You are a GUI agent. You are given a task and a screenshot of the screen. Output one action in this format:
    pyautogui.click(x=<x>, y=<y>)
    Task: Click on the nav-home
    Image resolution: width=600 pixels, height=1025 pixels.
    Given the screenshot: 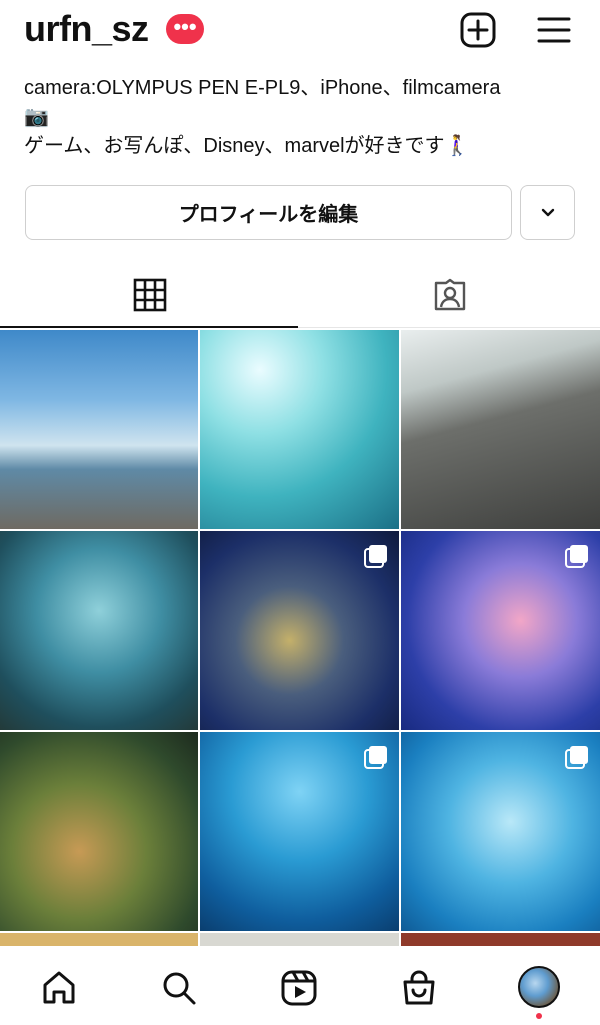 What is the action you would take?
    pyautogui.click(x=59, y=988)
    